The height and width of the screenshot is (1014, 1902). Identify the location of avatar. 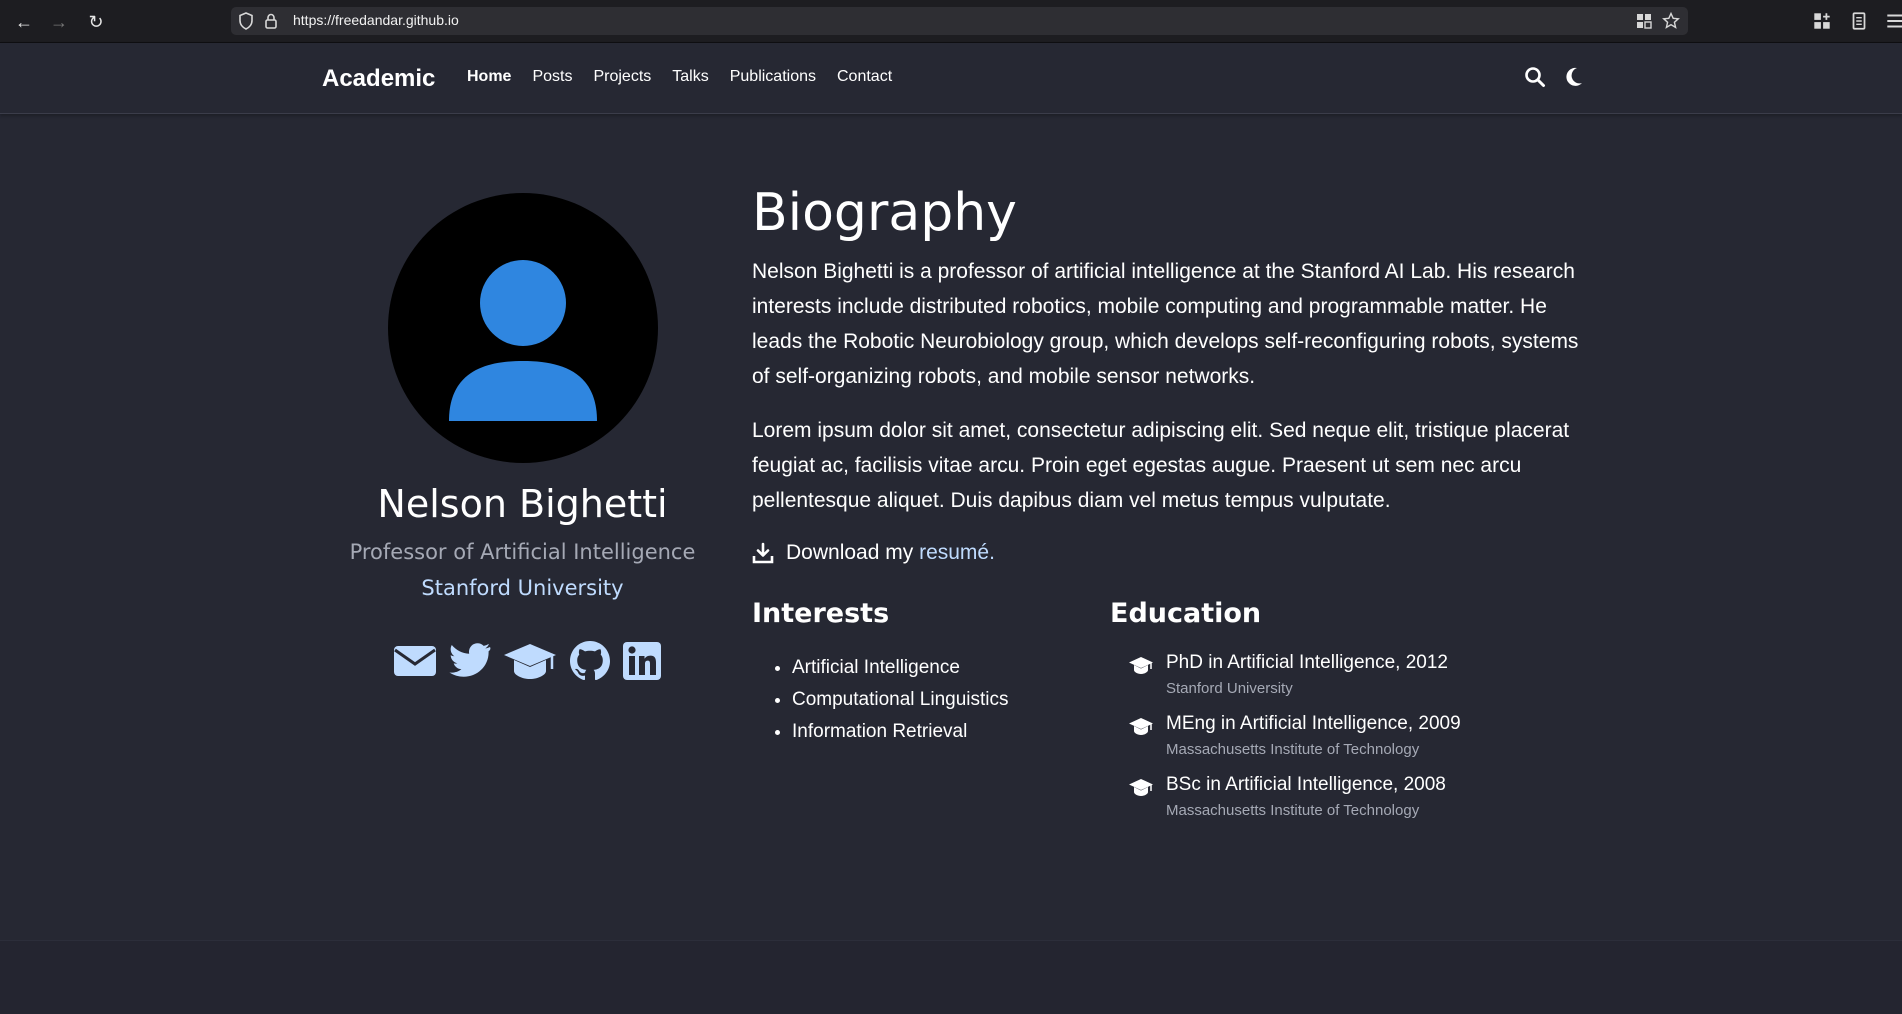
(523, 328).